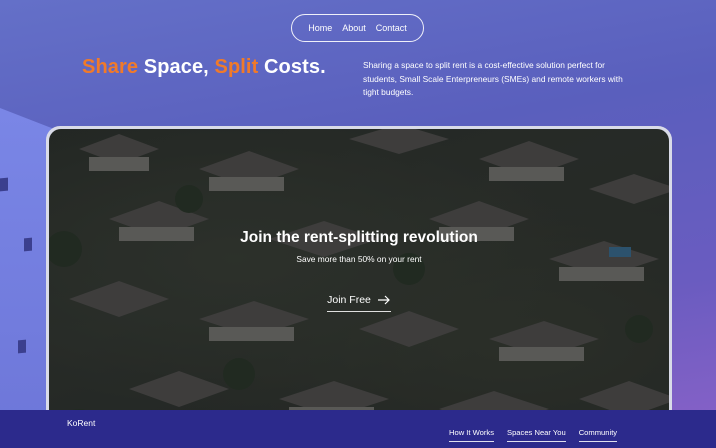 The image size is (716, 448). I want to click on headline-space: Space,, so click(176, 67).